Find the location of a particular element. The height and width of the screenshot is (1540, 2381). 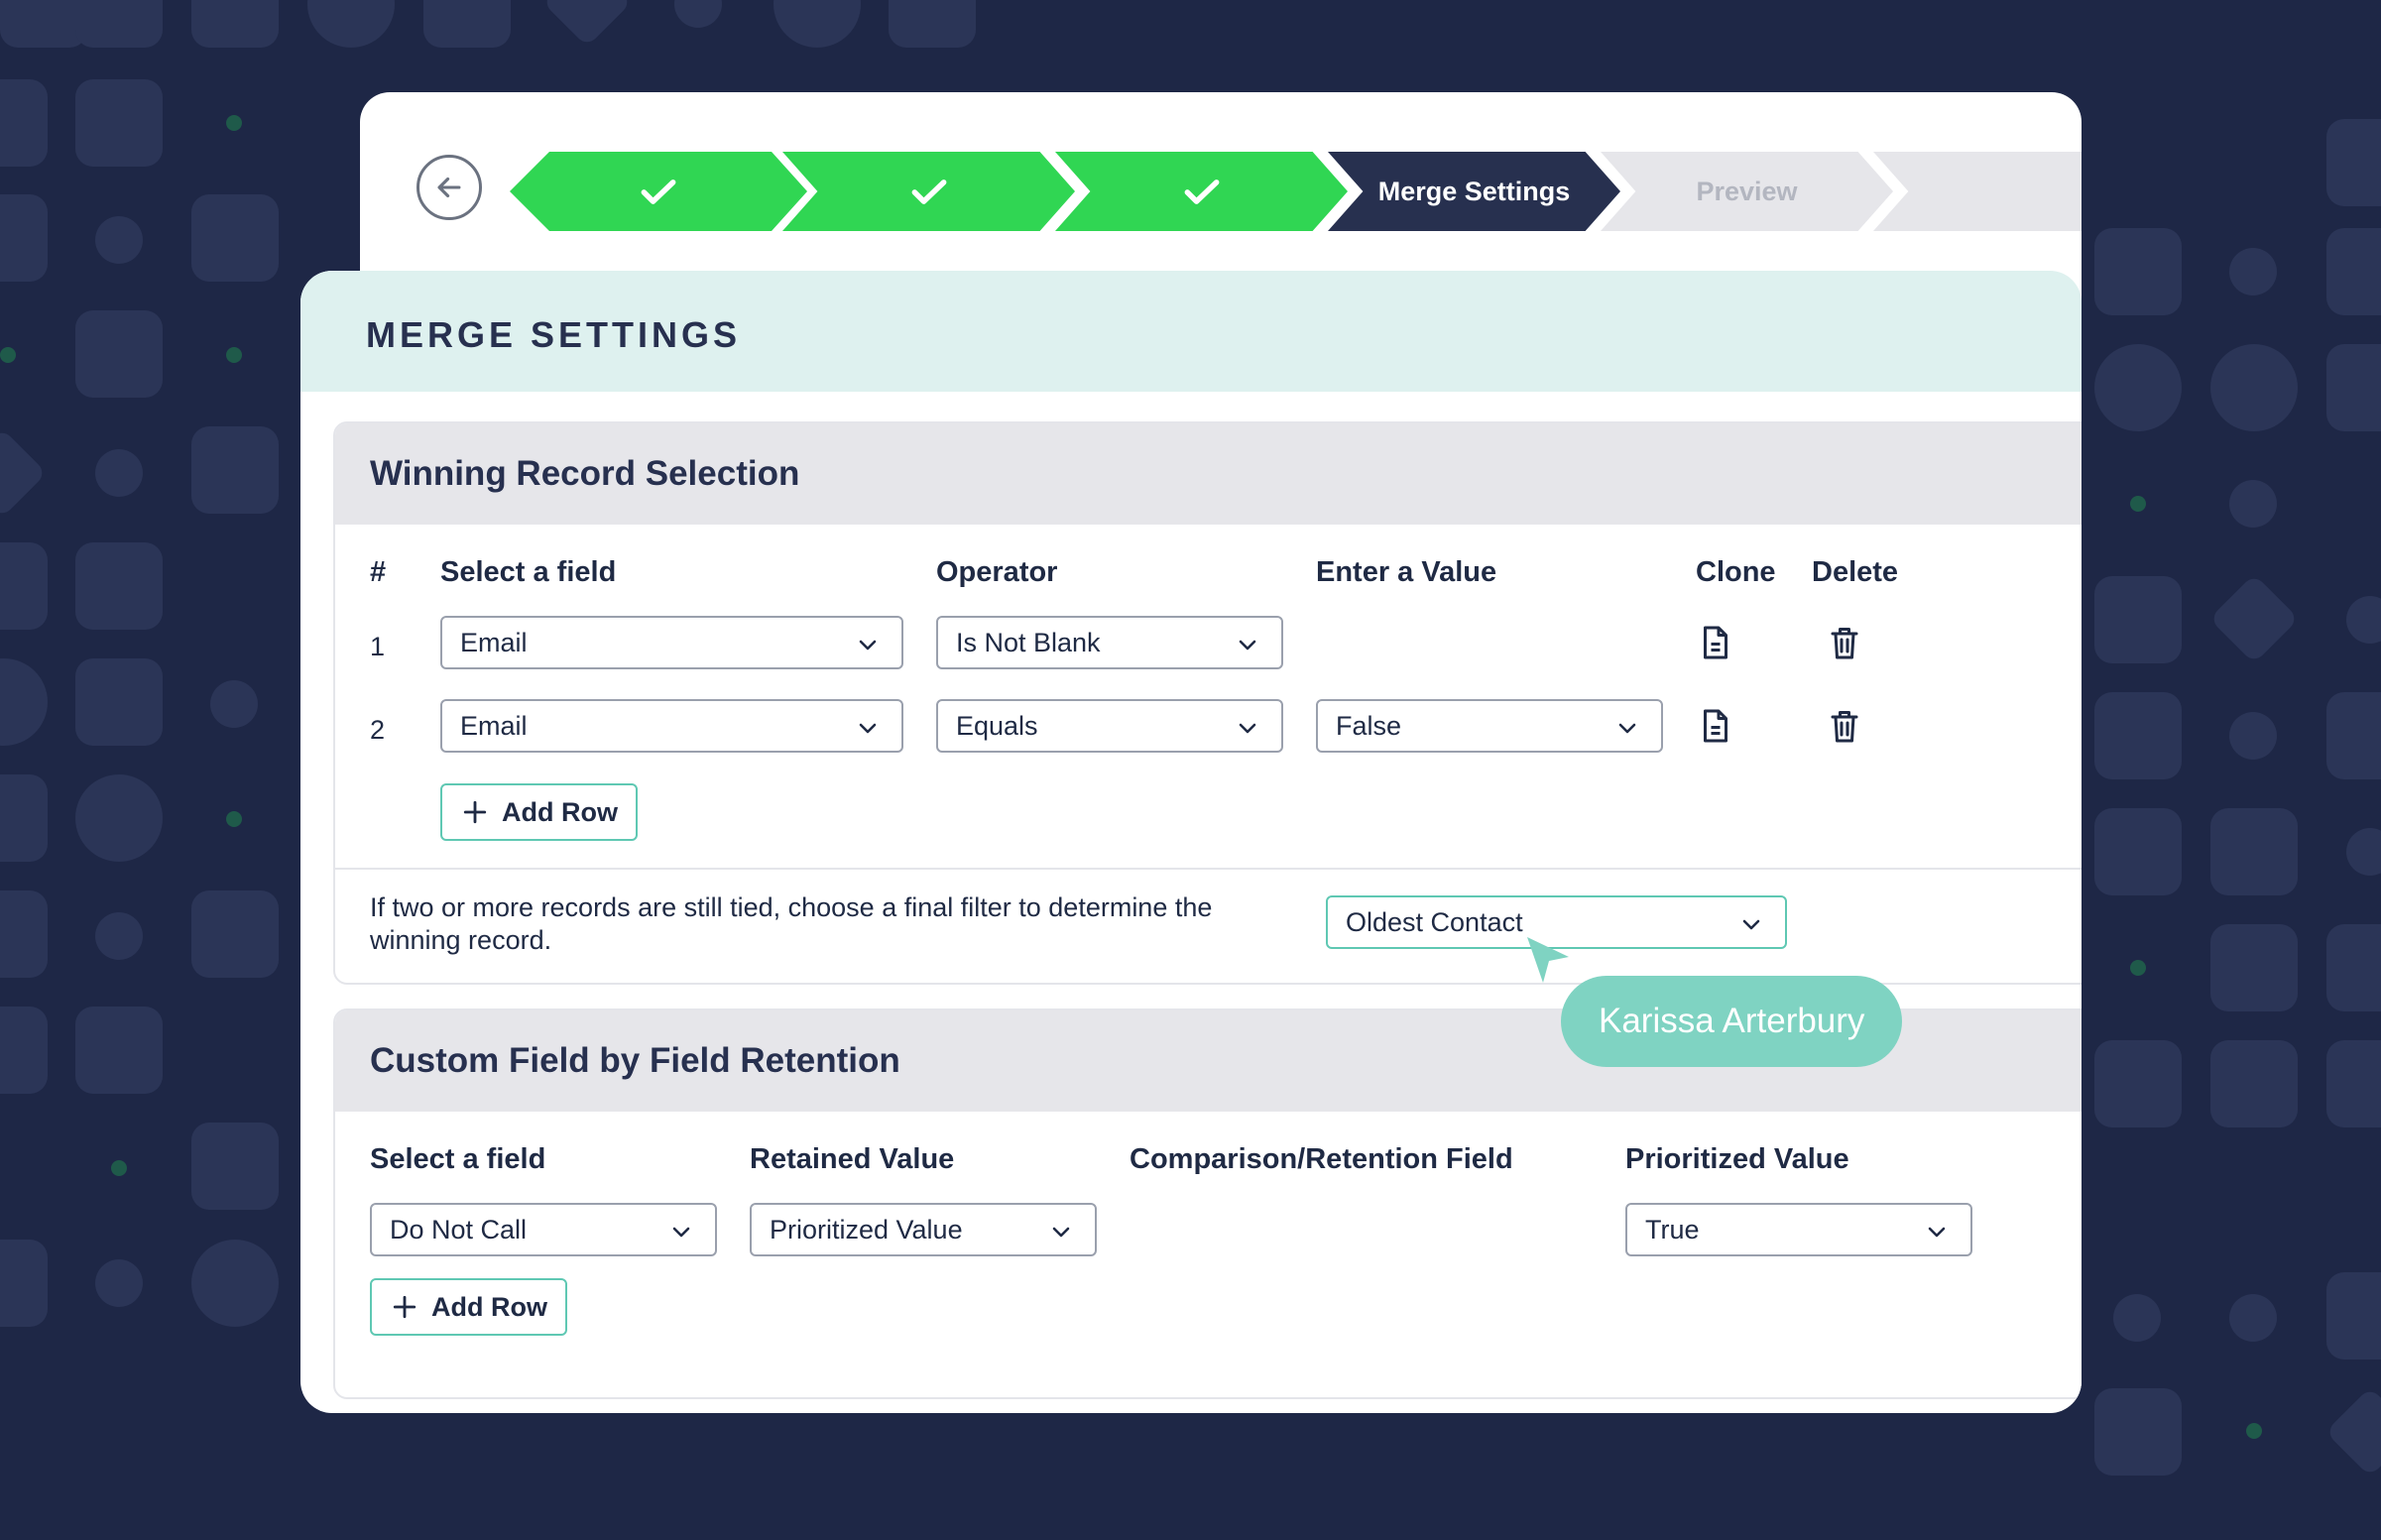

arrow-left-icon is located at coordinates (449, 187).